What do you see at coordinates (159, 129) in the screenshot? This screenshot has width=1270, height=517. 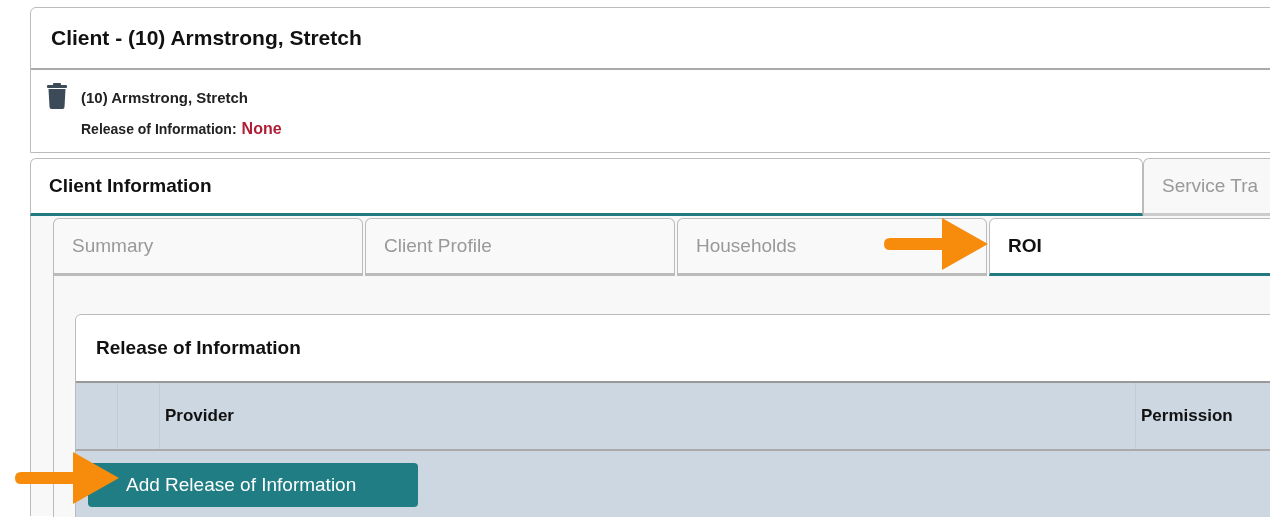 I see `roi-label: Release of Information:` at bounding box center [159, 129].